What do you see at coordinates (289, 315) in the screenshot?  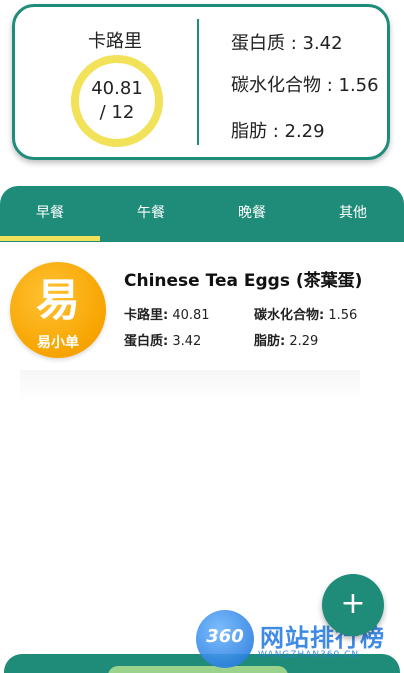 I see `item-carbs-label: 碳水化合物:` at bounding box center [289, 315].